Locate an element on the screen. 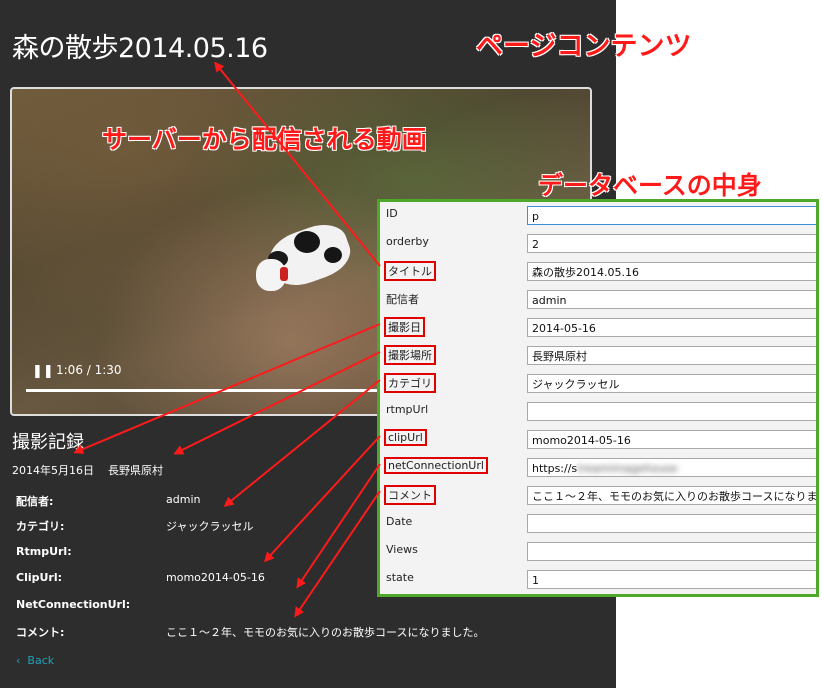  callout-streamed-video: サーバーから配信される動画 is located at coordinates (264, 139).